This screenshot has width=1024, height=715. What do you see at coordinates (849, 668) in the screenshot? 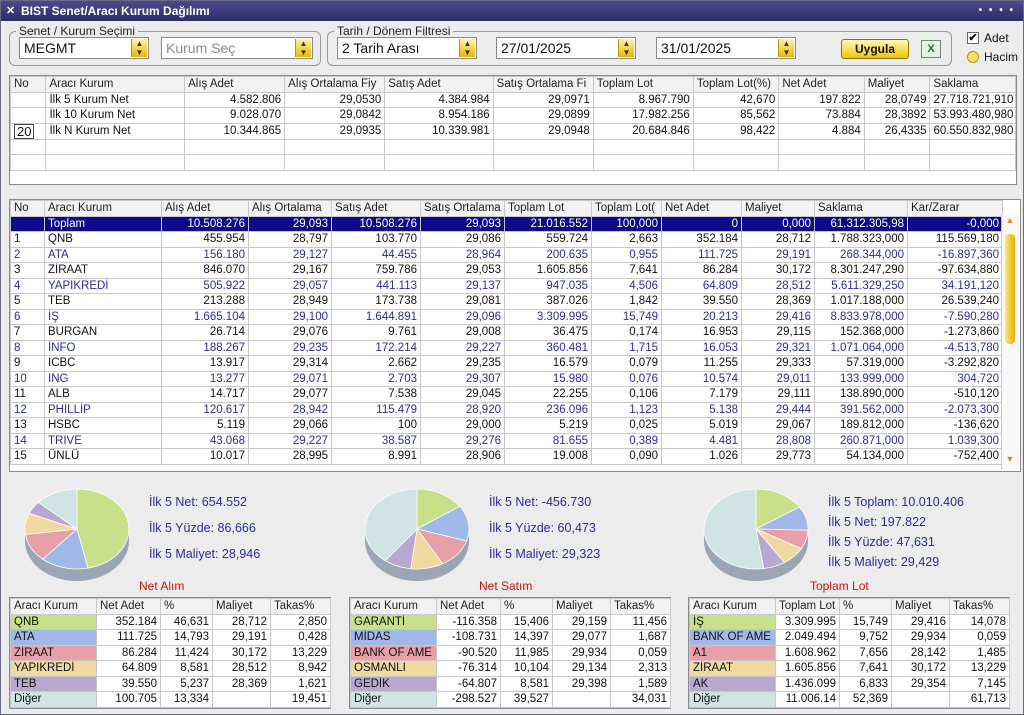
I see `panel-row: ZİRAAT 1.605.856 7,641 30,172 13,229` at bounding box center [849, 668].